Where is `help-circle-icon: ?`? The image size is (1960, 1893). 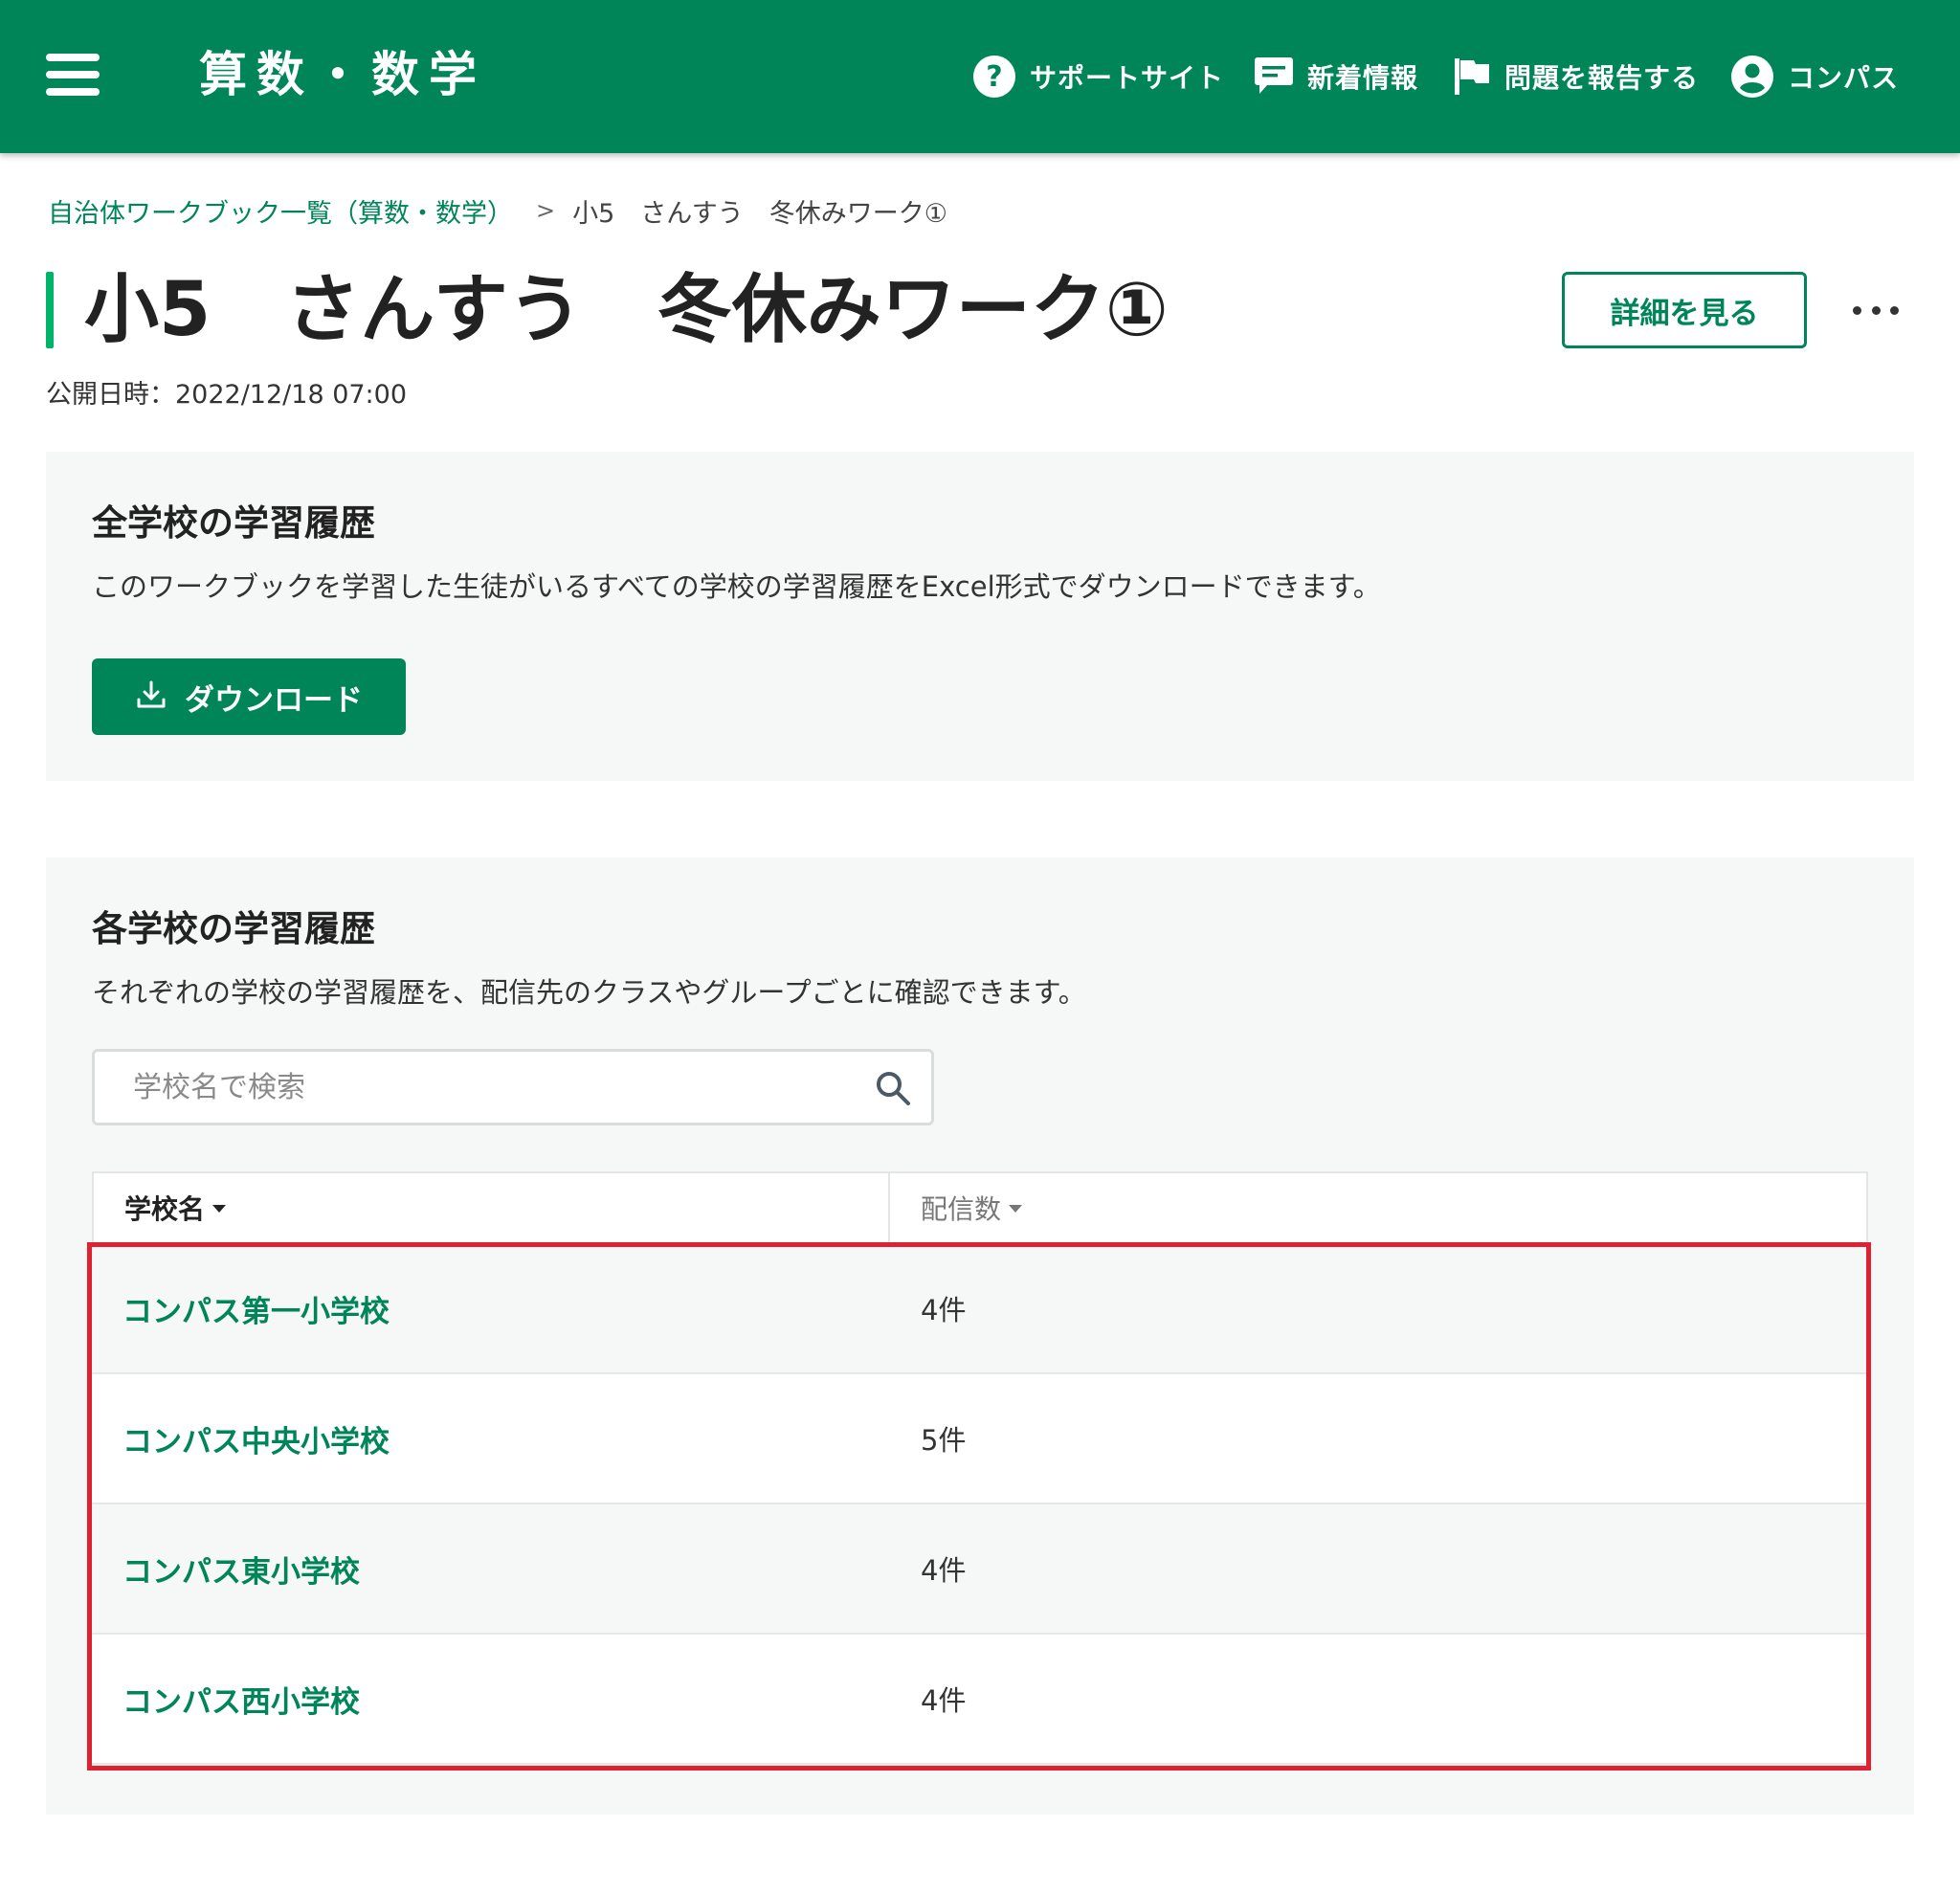
help-circle-icon: ? is located at coordinates (994, 77).